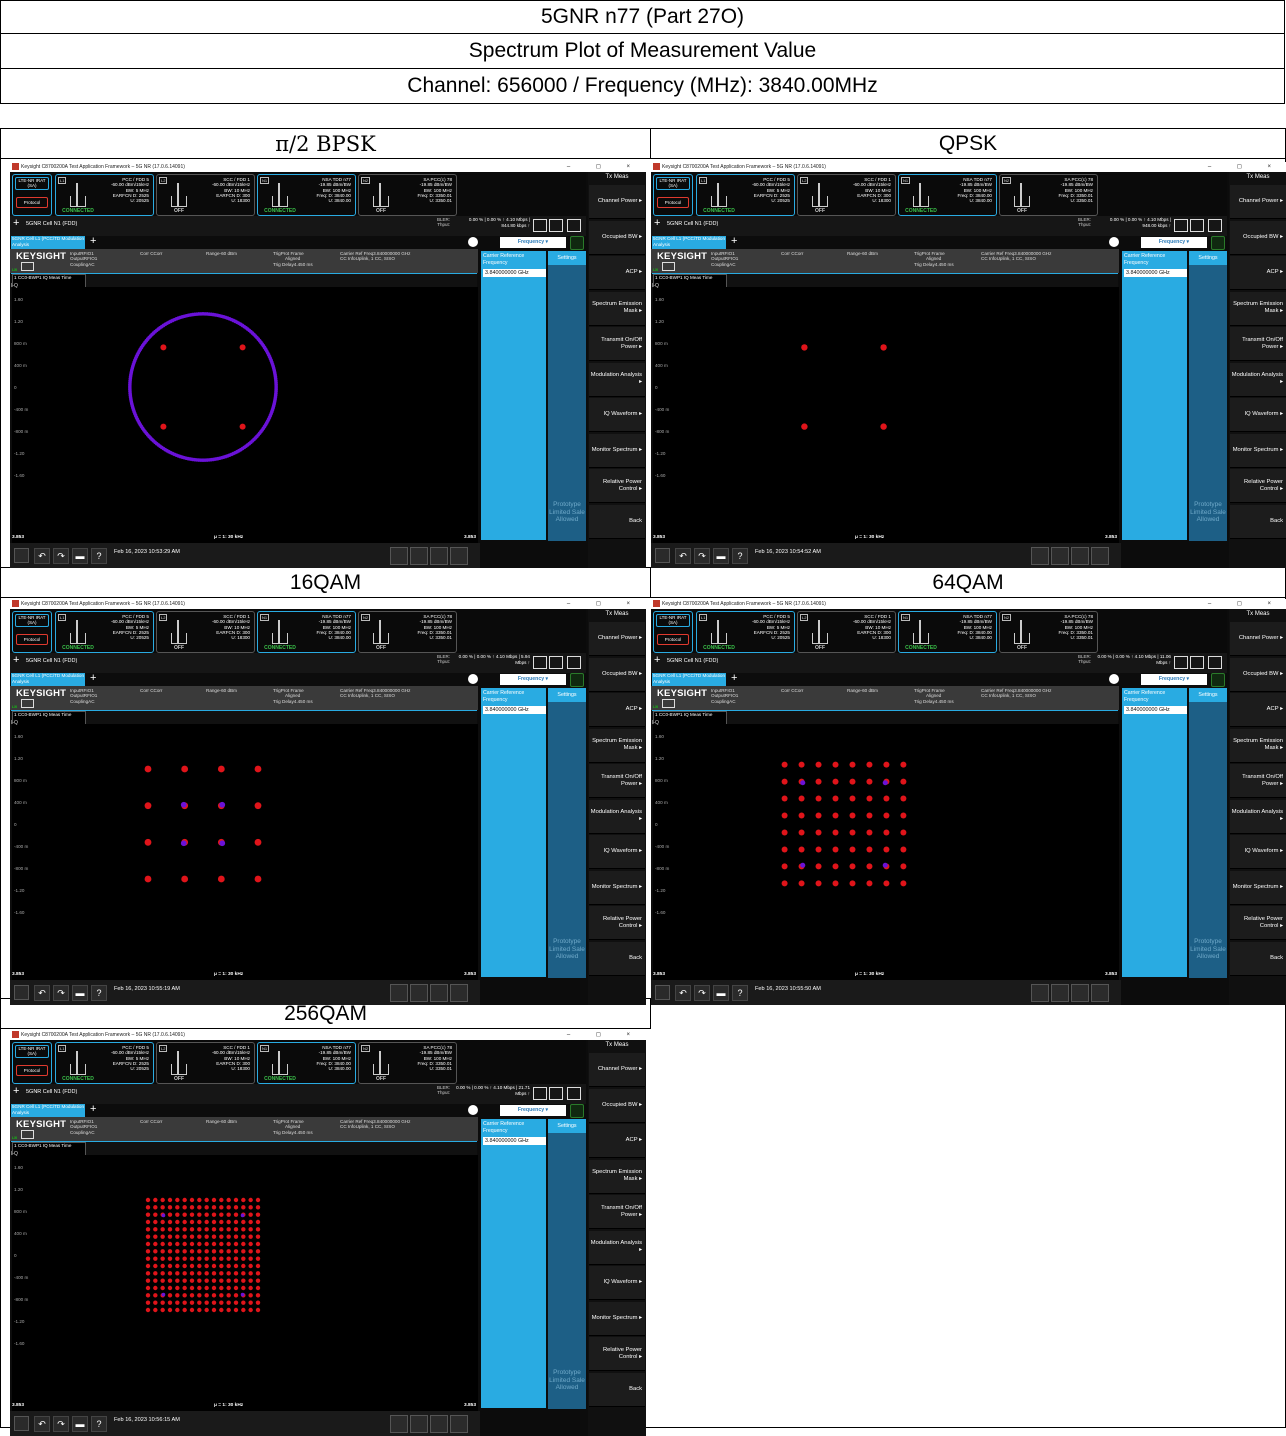 The height and width of the screenshot is (1436, 1286). I want to click on windows-start-icon, so click(662, 992).